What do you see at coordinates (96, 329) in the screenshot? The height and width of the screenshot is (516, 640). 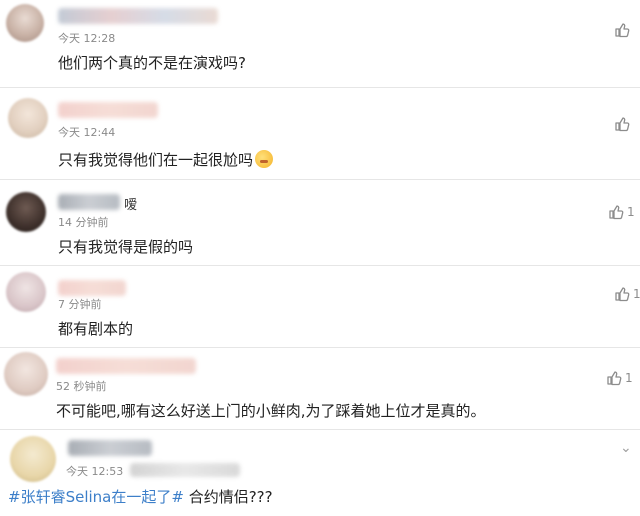 I see `comment-text: 都有剧本的` at bounding box center [96, 329].